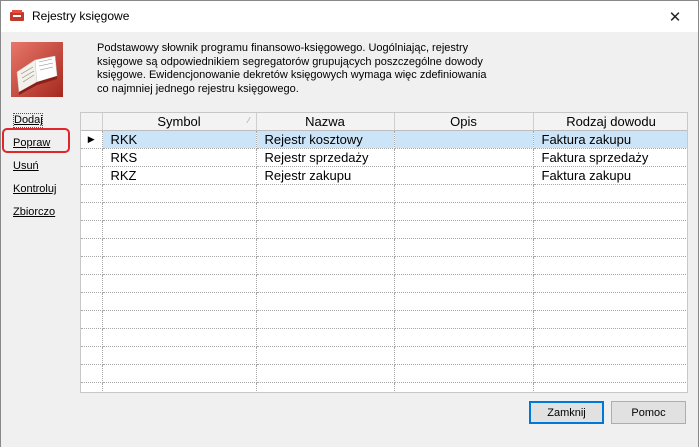 The image size is (699, 447). What do you see at coordinates (179, 139) in the screenshot?
I see `cell-symbol: RKK` at bounding box center [179, 139].